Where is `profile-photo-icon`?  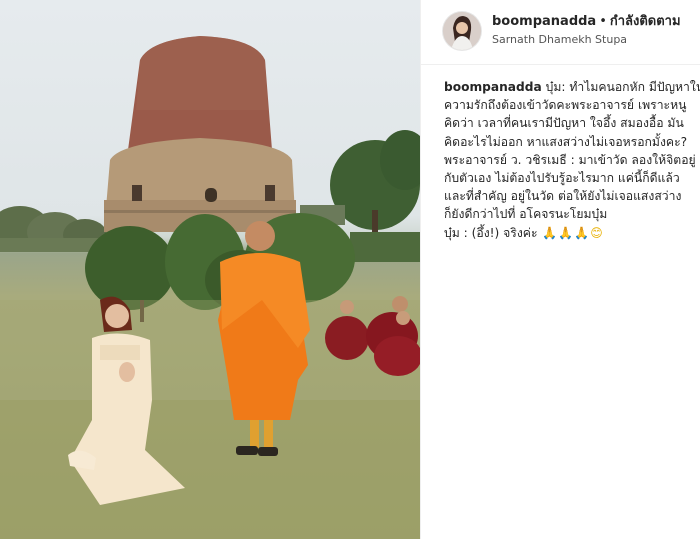 profile-photo-icon is located at coordinates (462, 31).